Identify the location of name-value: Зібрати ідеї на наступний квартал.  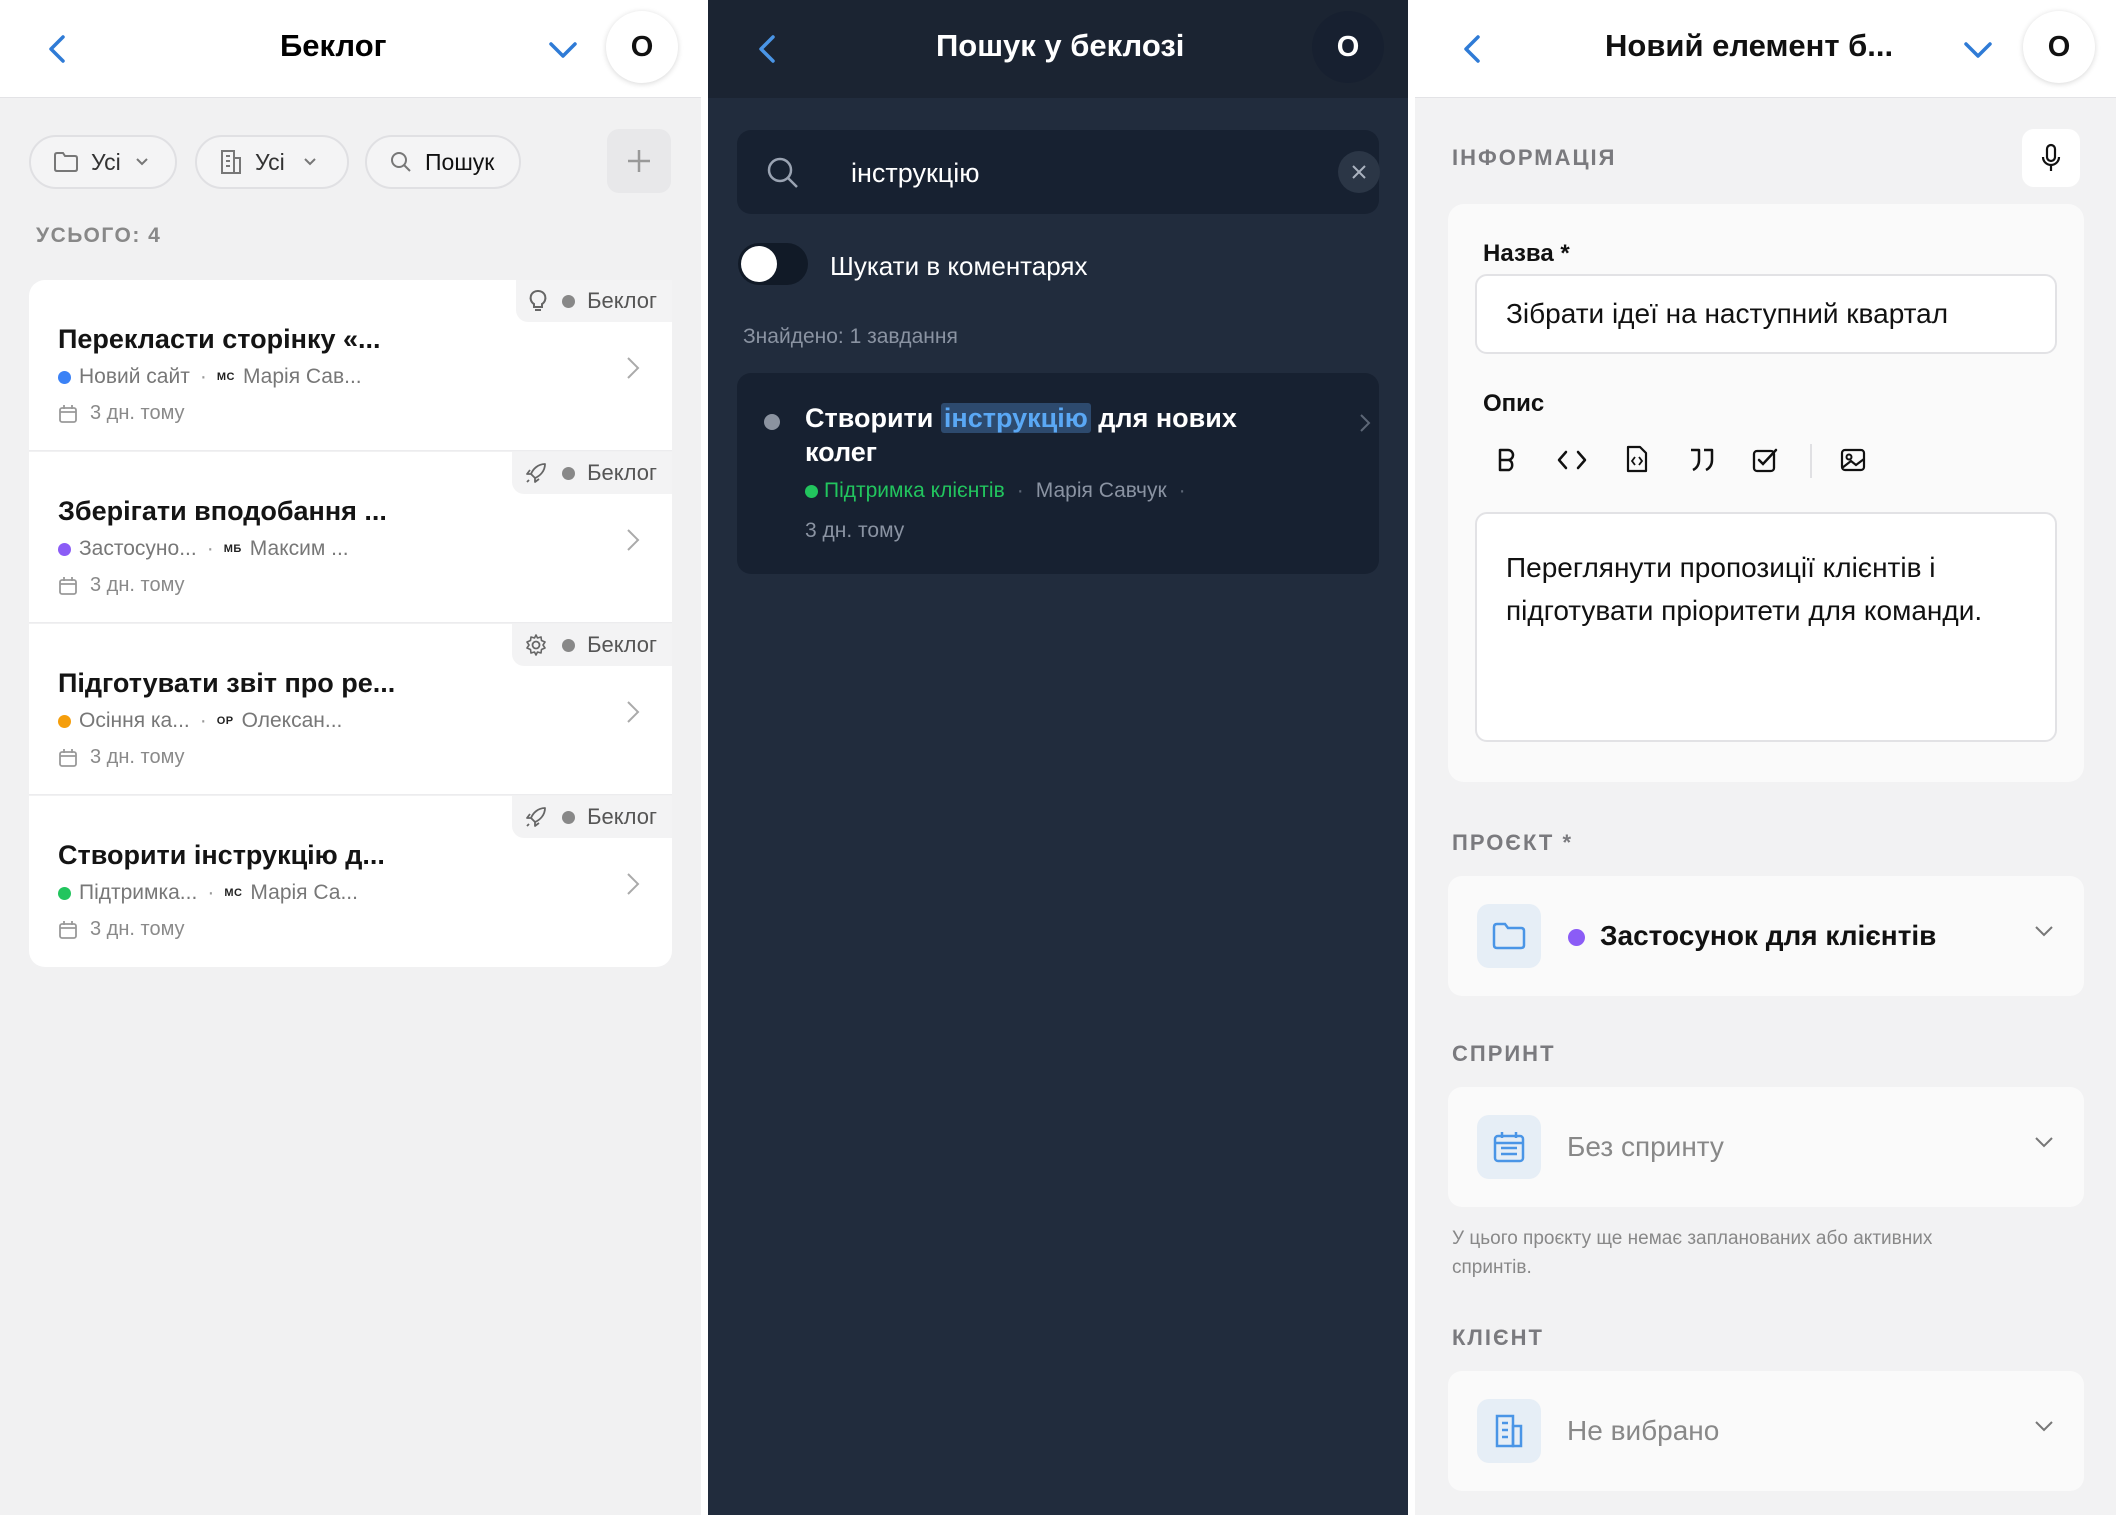
(1727, 313).